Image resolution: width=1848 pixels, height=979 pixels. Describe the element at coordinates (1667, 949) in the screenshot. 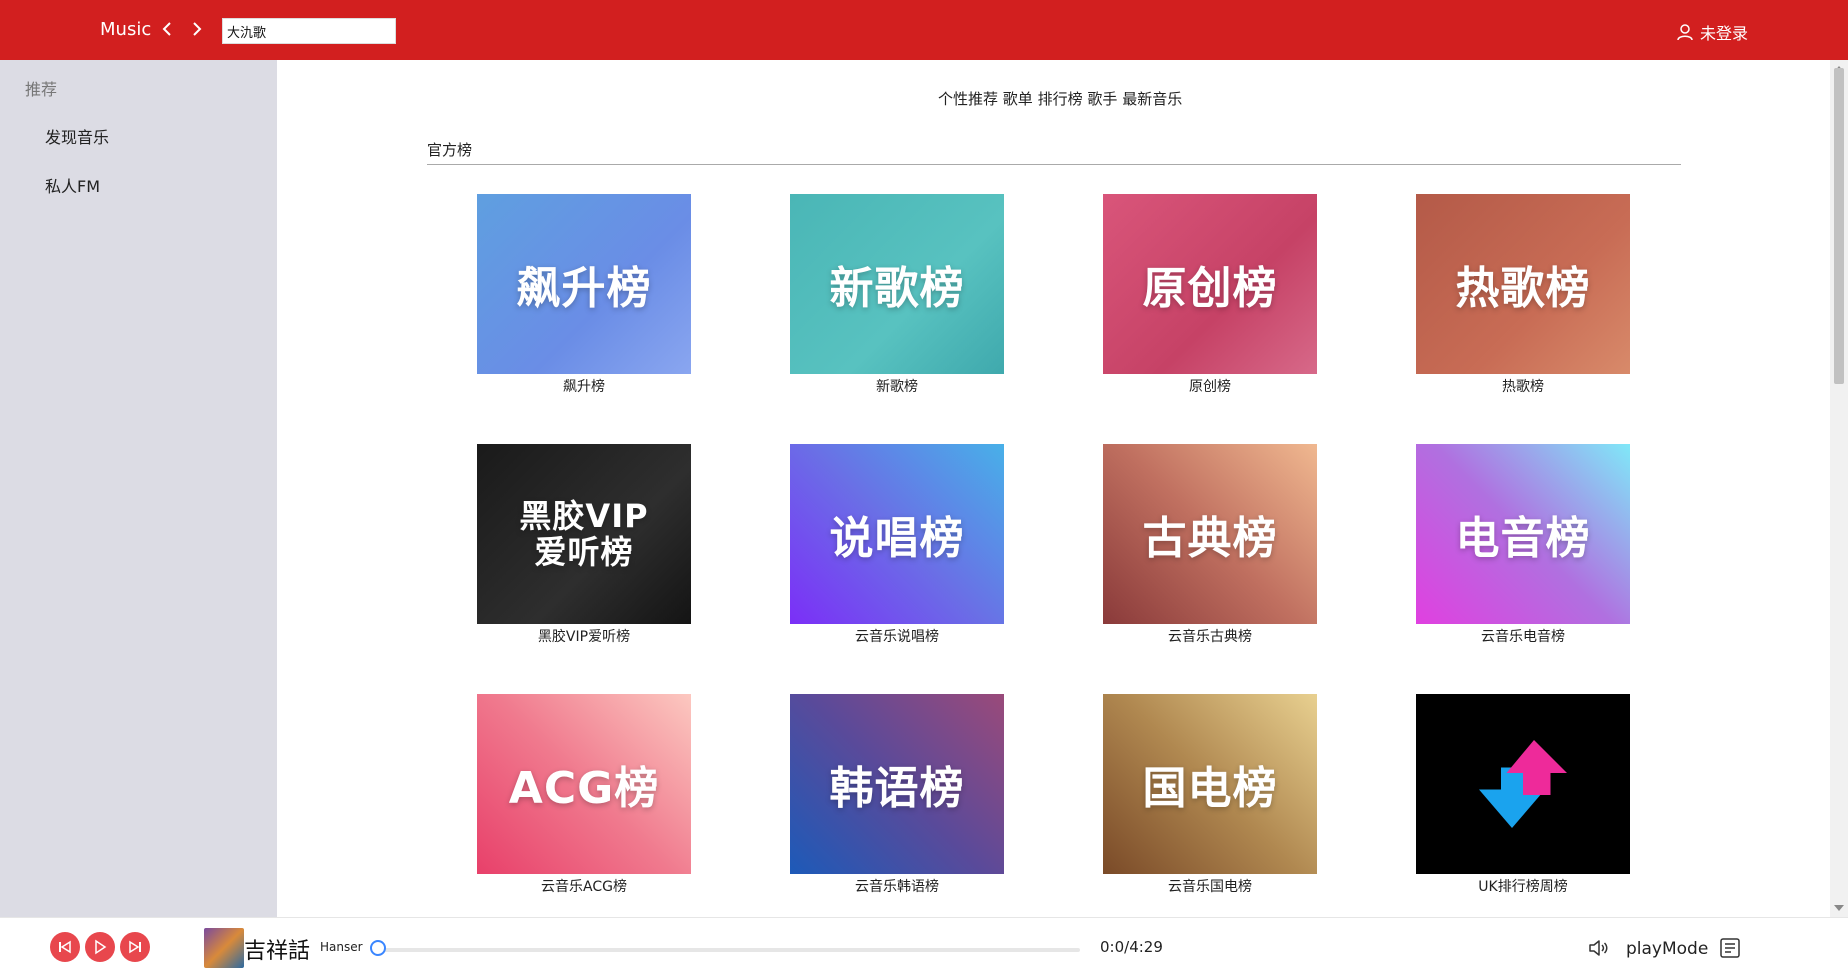

I see `play-mode-button: playMode` at that location.